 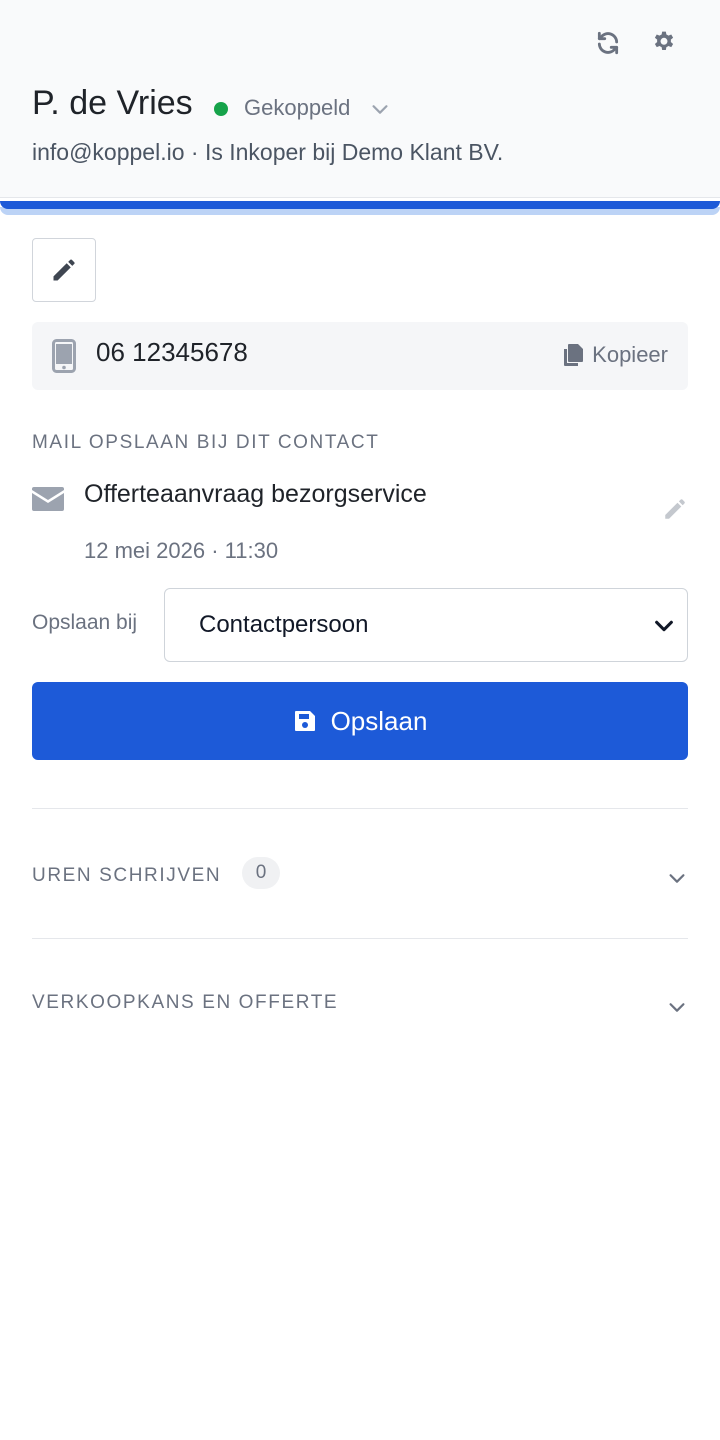 I want to click on refresh-button, so click(x=608, y=43).